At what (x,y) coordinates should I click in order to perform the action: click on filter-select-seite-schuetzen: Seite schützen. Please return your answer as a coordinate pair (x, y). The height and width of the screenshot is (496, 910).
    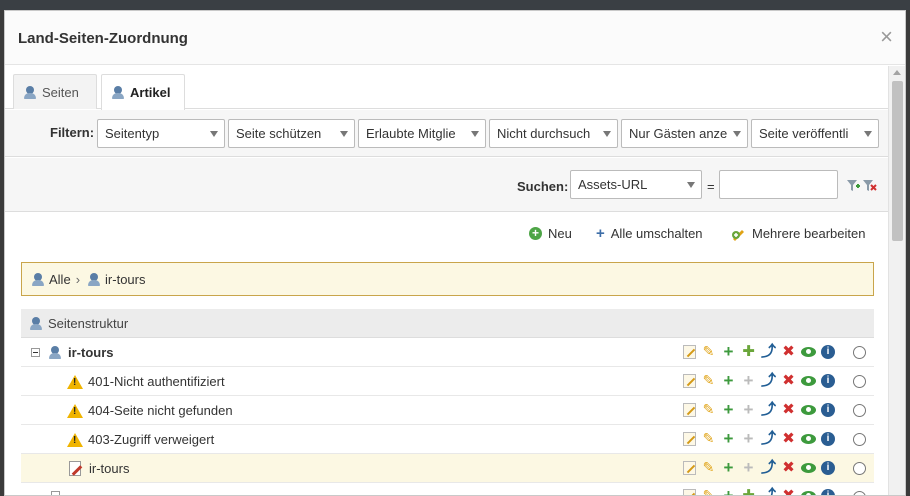
    Looking at the image, I should click on (291, 133).